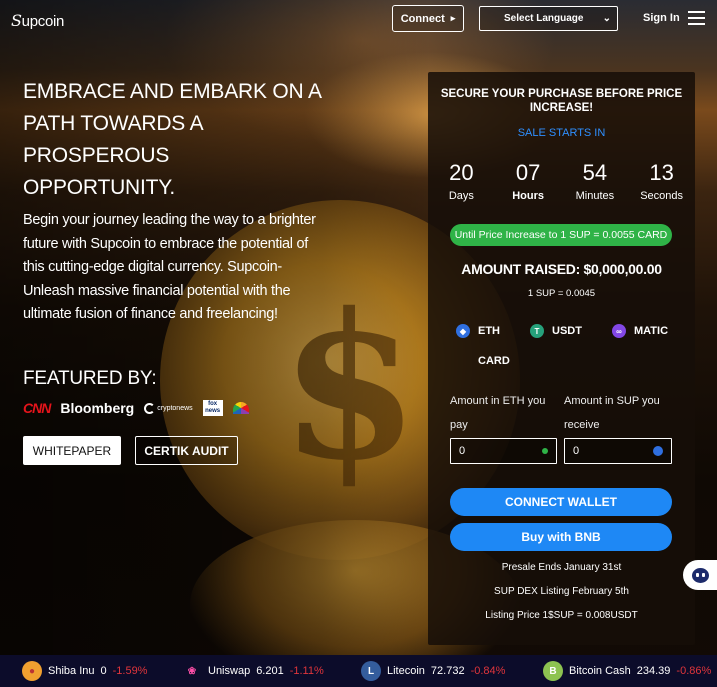 This screenshot has height=687, width=717. Describe the element at coordinates (43, 21) in the screenshot. I see `logo-text: upcoin` at that location.